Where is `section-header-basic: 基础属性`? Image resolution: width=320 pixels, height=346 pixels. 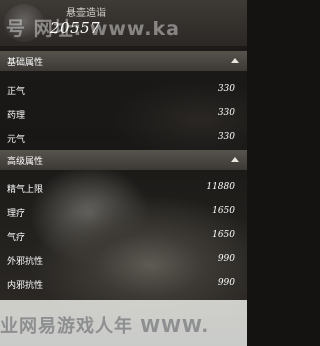
section-header-basic: 基础属性 is located at coordinates (123, 61).